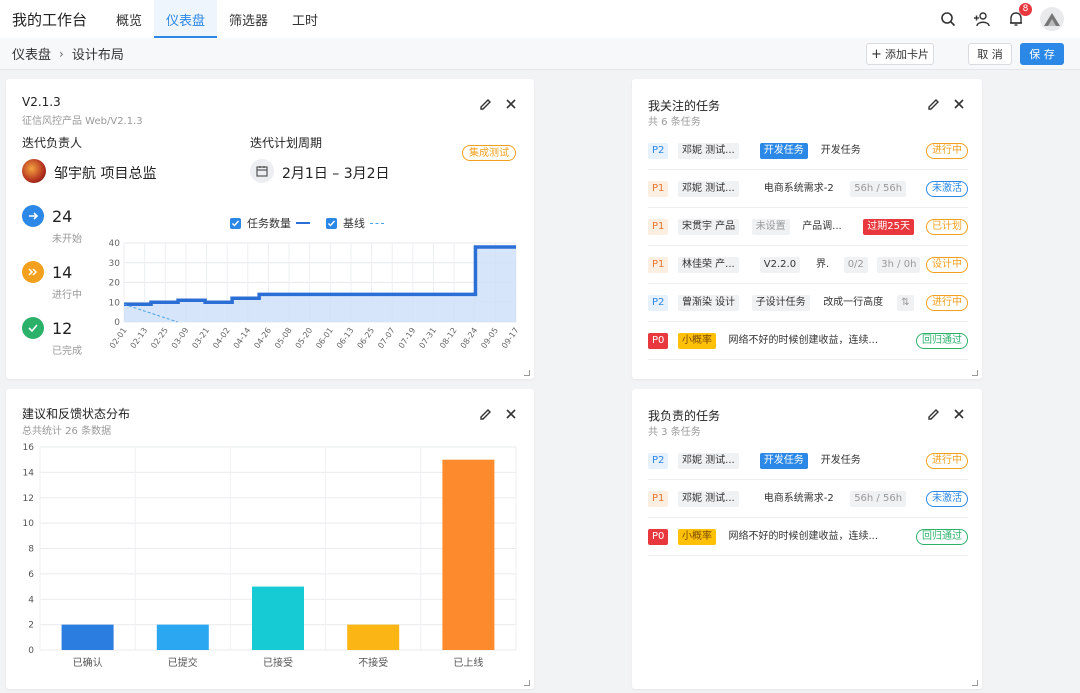 The height and width of the screenshot is (693, 1080). What do you see at coordinates (947, 189) in the screenshot?
I see `status-badge: 未激活` at bounding box center [947, 189].